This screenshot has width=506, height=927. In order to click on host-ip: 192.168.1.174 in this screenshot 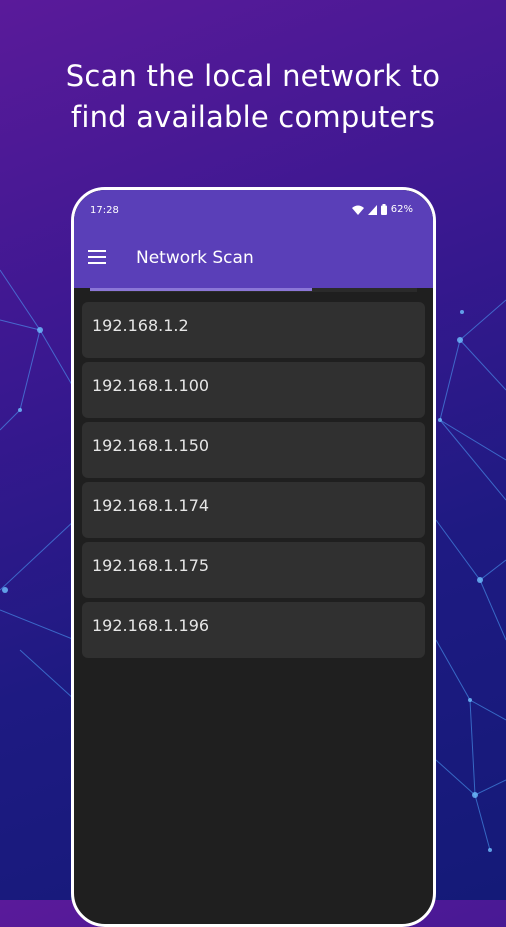, I will do `click(151, 505)`.